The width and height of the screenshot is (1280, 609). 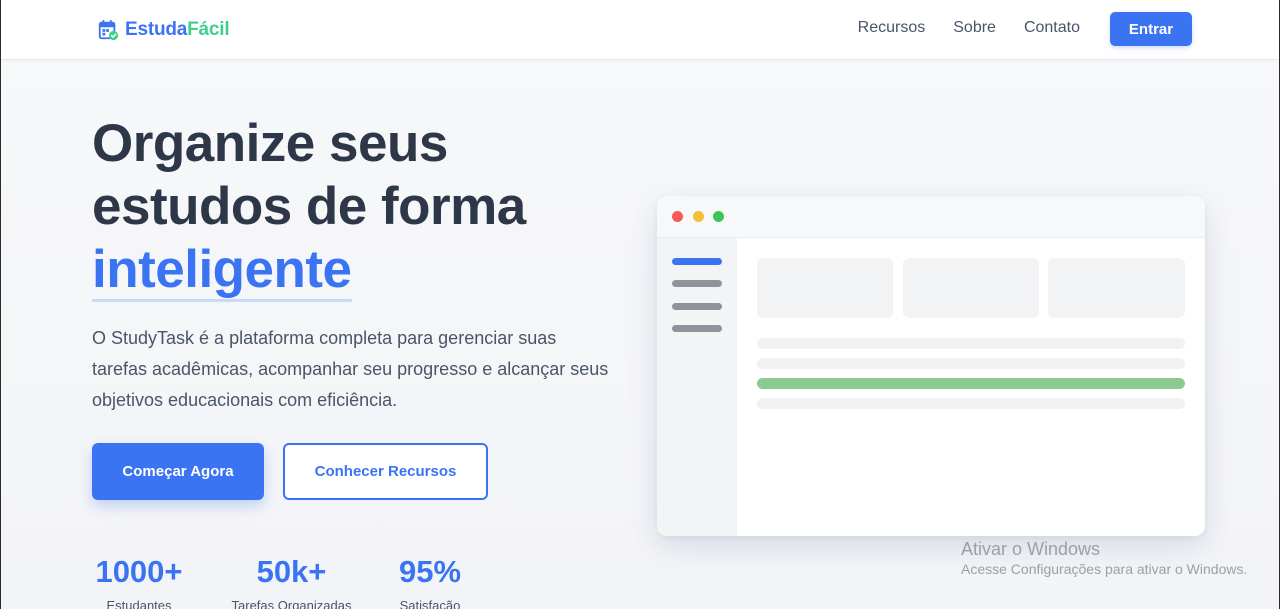 I want to click on mockup-sidebar, so click(x=697, y=387).